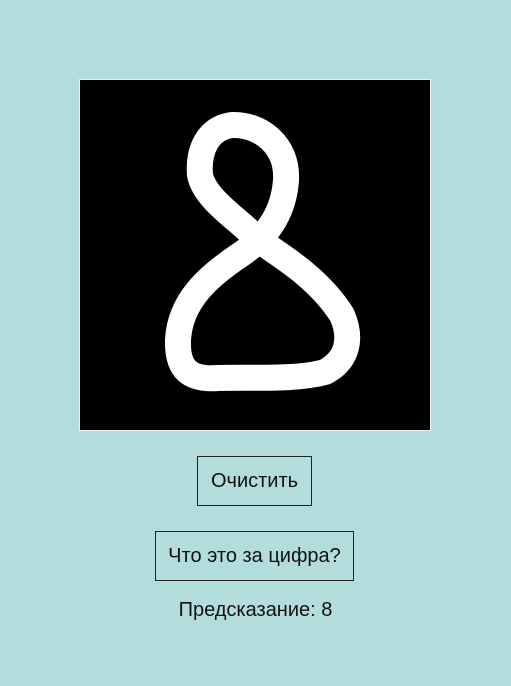  What do you see at coordinates (254, 556) in the screenshot?
I see `predict-button: Что это за цифра?` at bounding box center [254, 556].